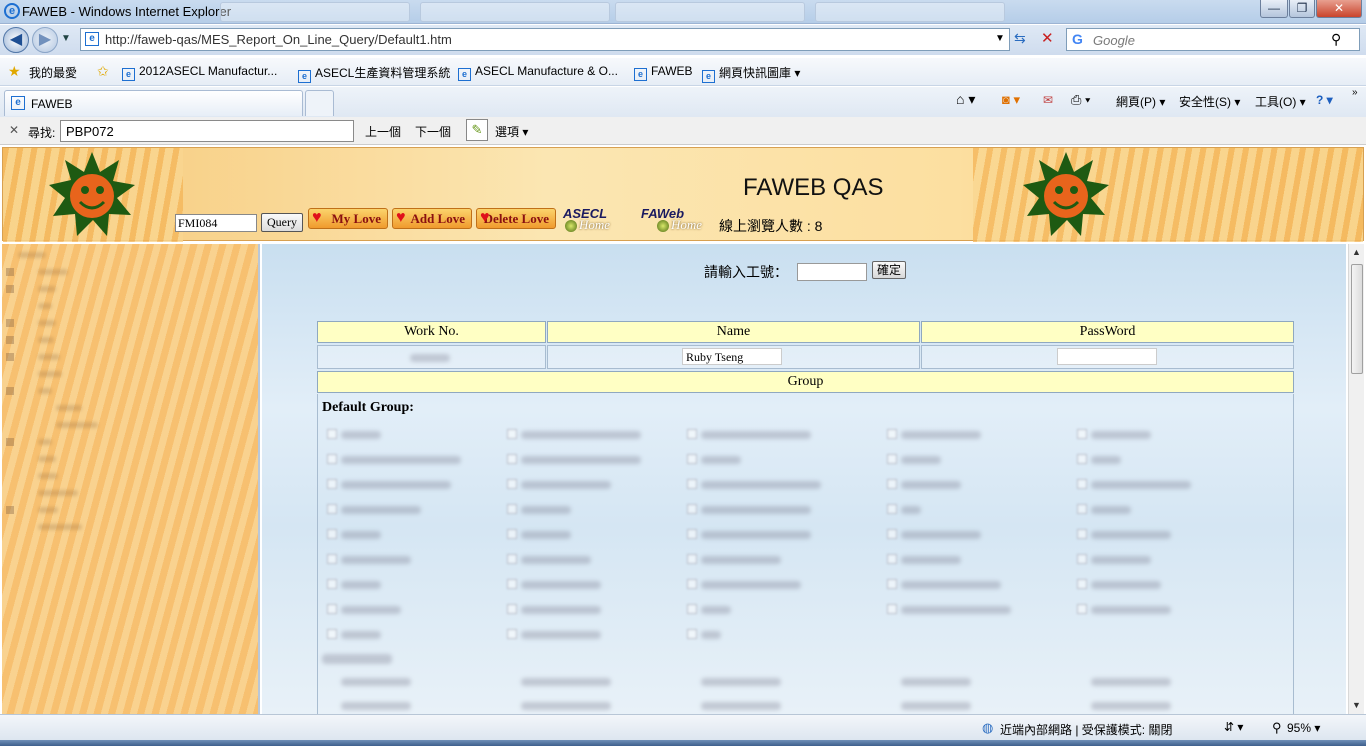 This screenshot has height=746, width=1366. What do you see at coordinates (1020, 38) in the screenshot?
I see `compat-view-icon: ⇆` at bounding box center [1020, 38].